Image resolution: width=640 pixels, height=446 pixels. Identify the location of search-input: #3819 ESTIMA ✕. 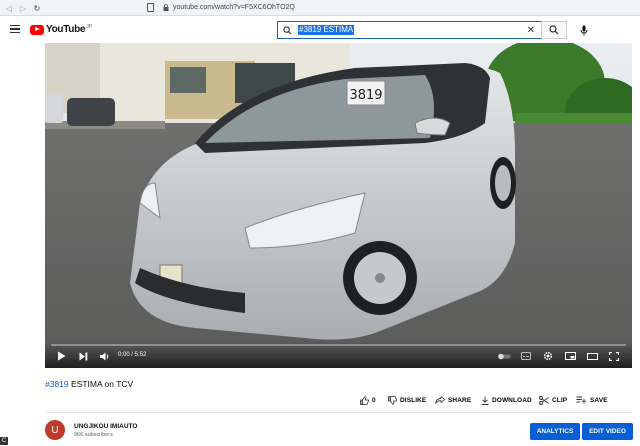
(409, 30).